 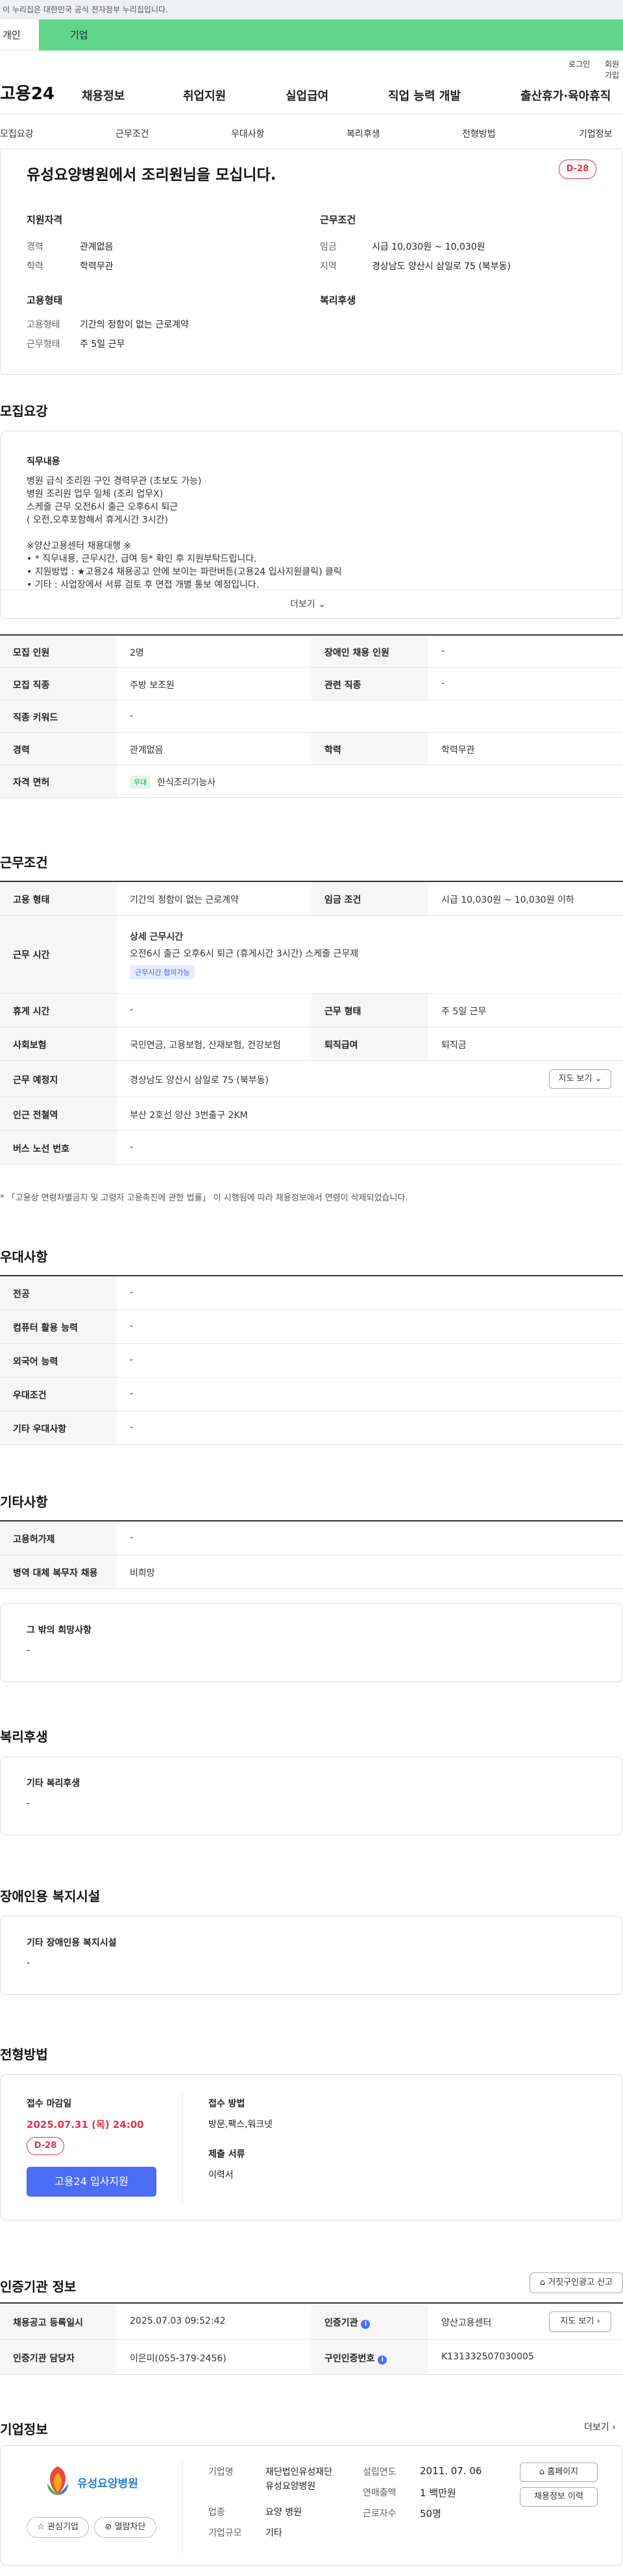 What do you see at coordinates (186, 783) in the screenshot?
I see `table-cell: 한식조리기능사` at bounding box center [186, 783].